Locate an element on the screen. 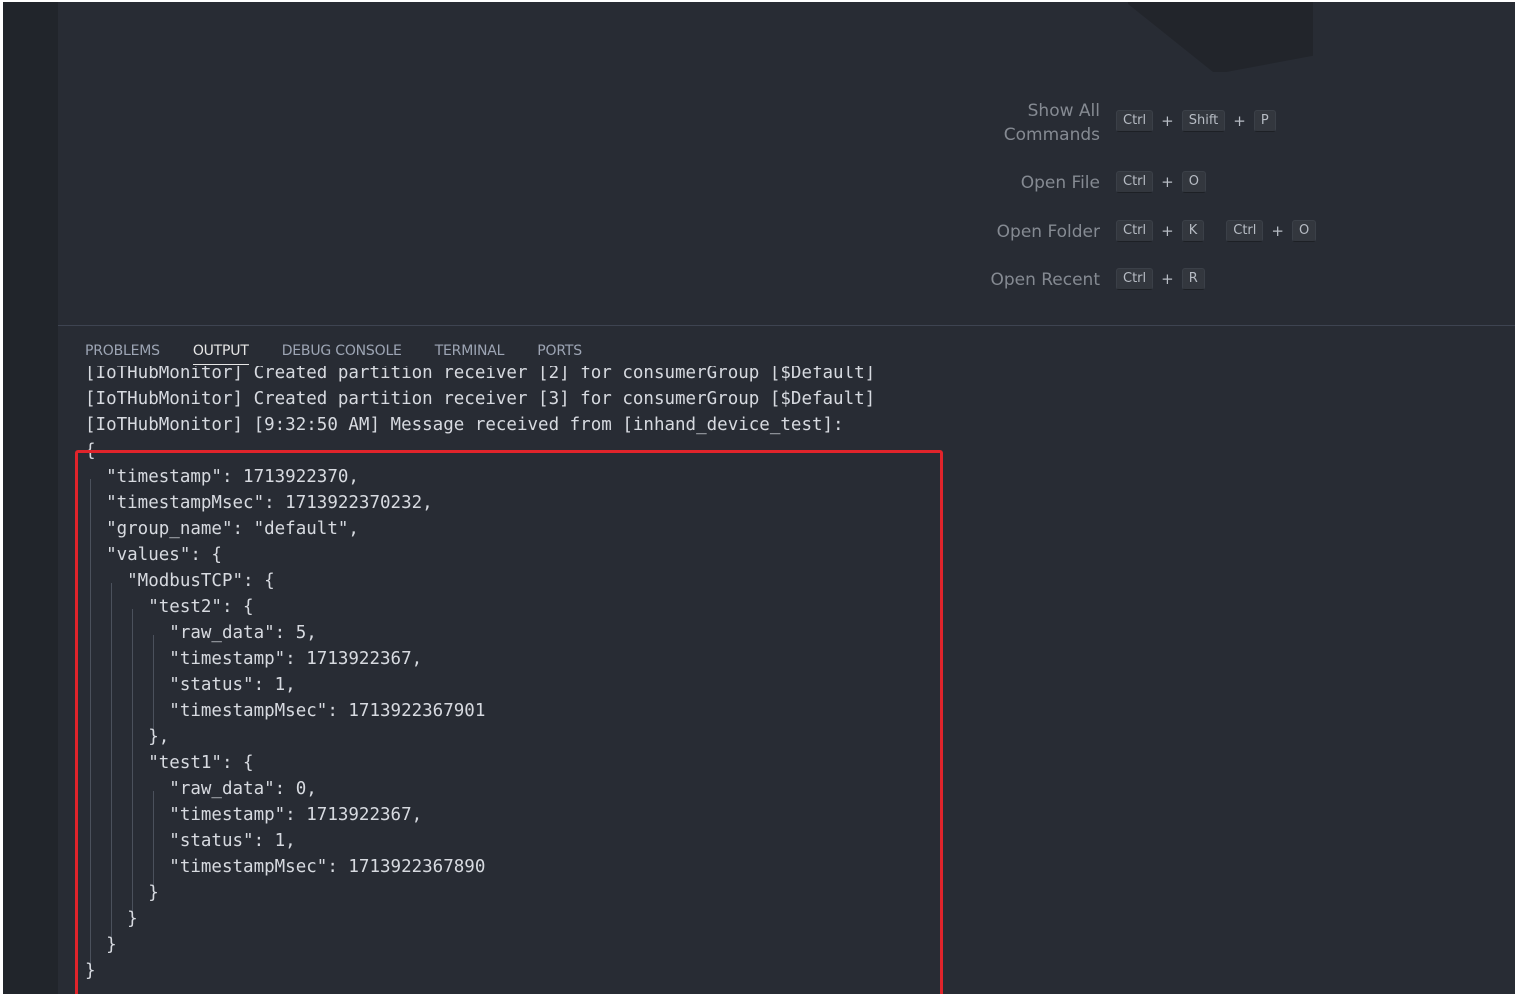 This screenshot has width=1515, height=994. tab-output: OUTPUT is located at coordinates (220, 354).